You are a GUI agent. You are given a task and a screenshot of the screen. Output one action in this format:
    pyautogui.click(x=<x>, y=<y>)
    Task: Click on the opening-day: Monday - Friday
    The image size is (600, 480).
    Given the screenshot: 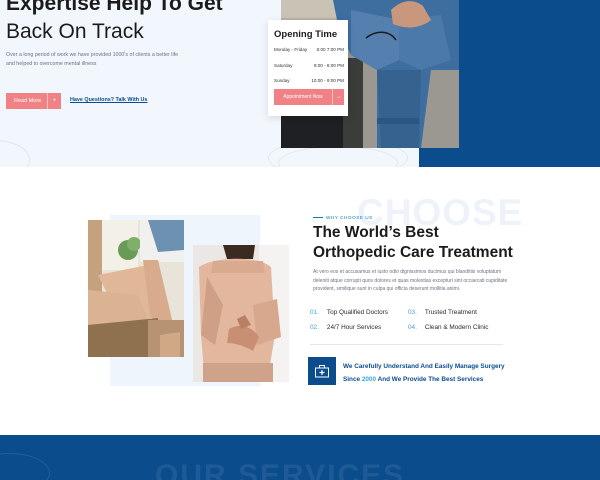 What is the action you would take?
    pyautogui.click(x=291, y=49)
    